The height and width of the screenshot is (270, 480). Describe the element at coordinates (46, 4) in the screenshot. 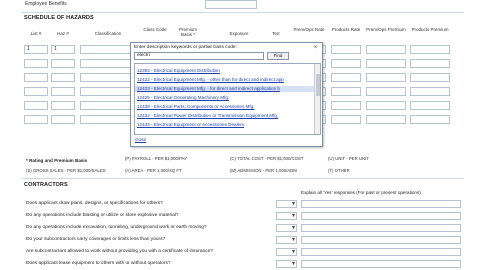

I see `employee-benefits-label: Employee Benefits` at that location.